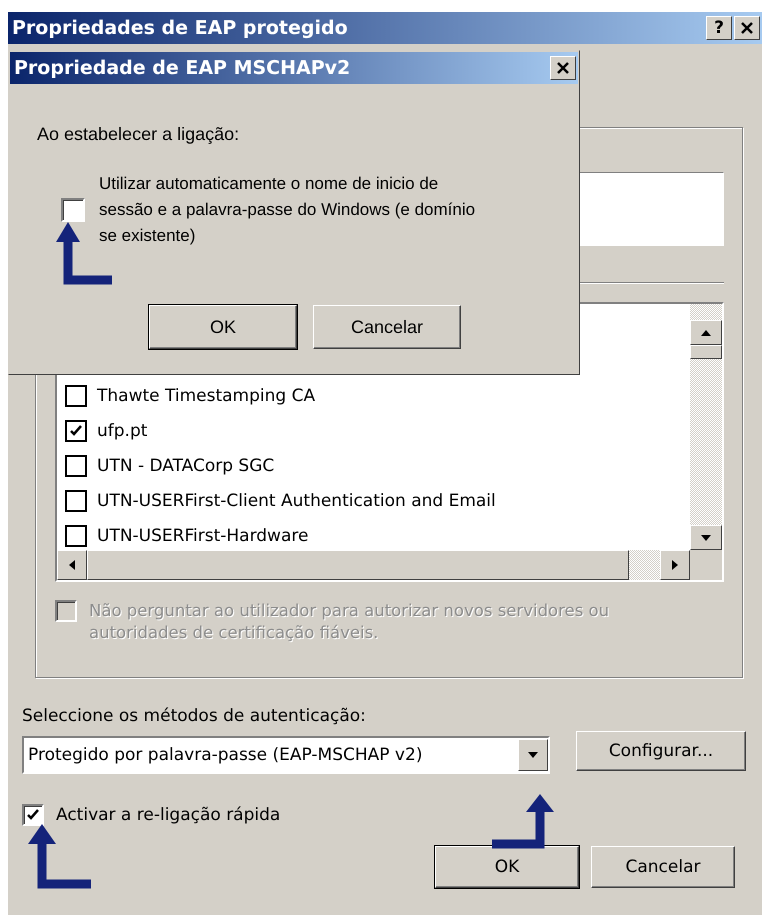 Image resolution: width=762 pixels, height=915 pixels. What do you see at coordinates (706, 565) in the screenshot?
I see `scrollbar-corner` at bounding box center [706, 565].